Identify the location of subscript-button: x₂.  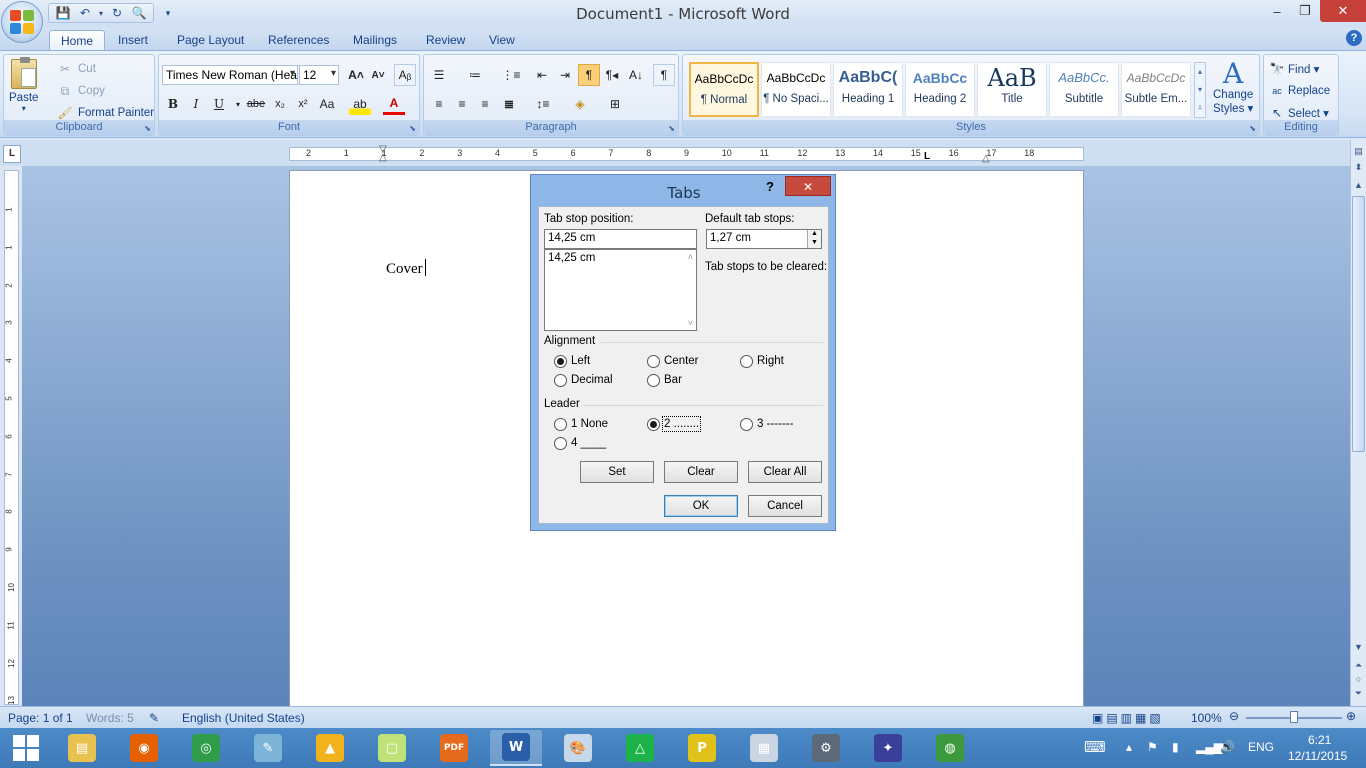
(280, 104).